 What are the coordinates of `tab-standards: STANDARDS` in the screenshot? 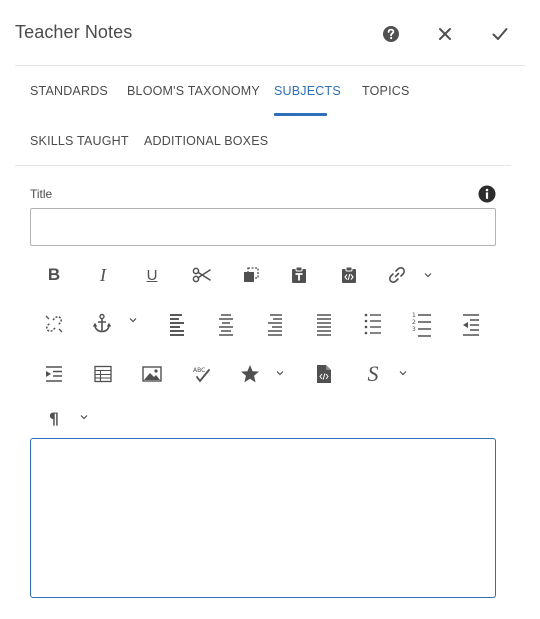 It's located at (69, 91).